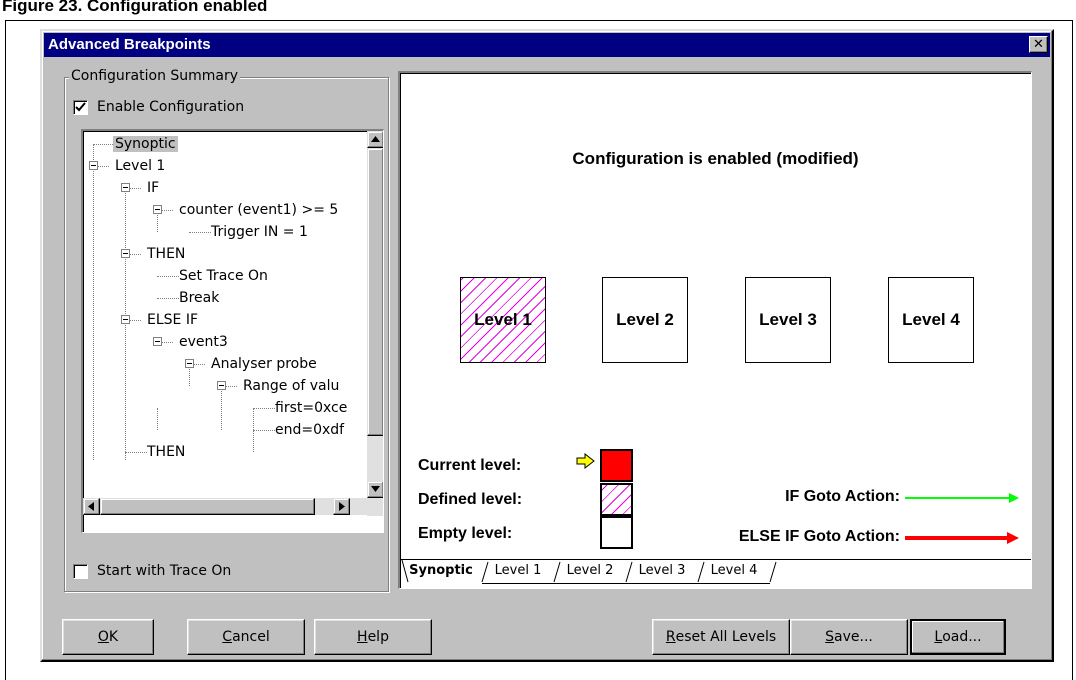 The width and height of the screenshot is (1076, 680). I want to click on help-button: Help, so click(373, 637).